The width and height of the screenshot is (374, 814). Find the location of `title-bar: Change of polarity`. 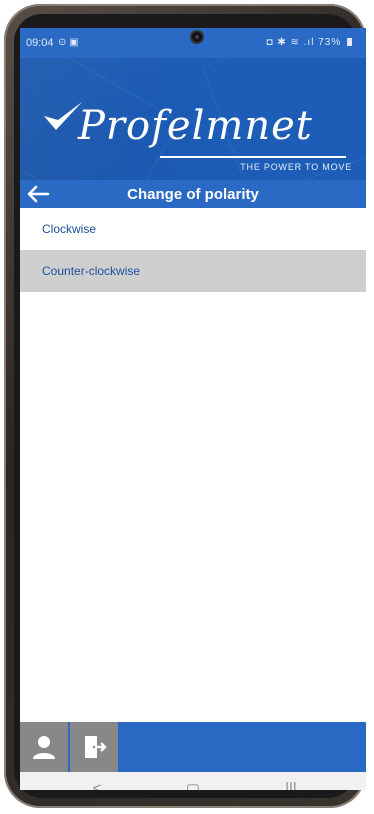

title-bar: Change of polarity is located at coordinates (193, 194).